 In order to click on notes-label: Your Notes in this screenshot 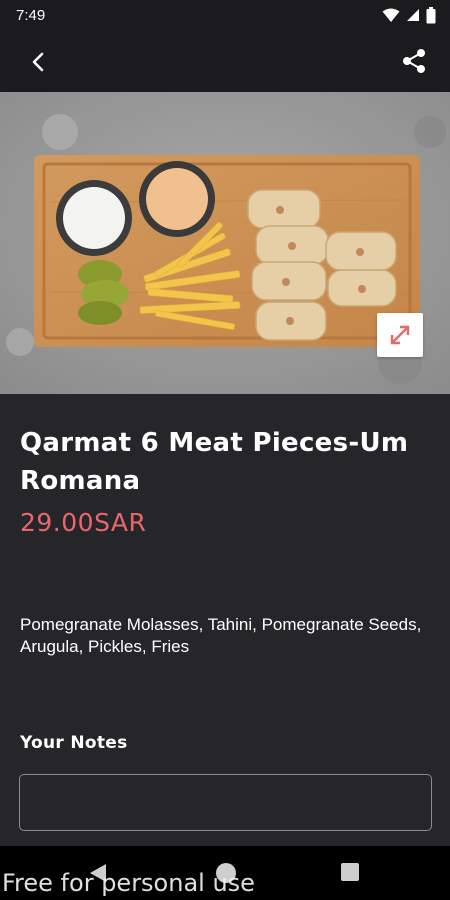, I will do `click(74, 743)`.